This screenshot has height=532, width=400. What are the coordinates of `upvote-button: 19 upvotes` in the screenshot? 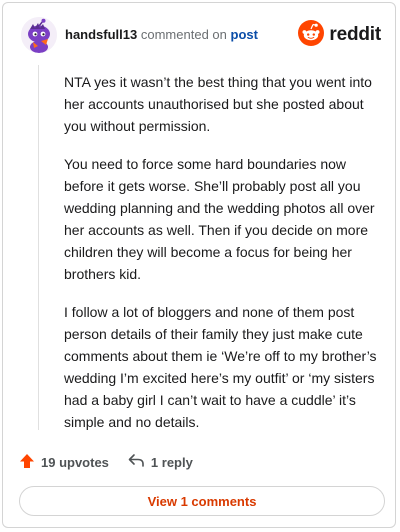 It's located at (64, 462).